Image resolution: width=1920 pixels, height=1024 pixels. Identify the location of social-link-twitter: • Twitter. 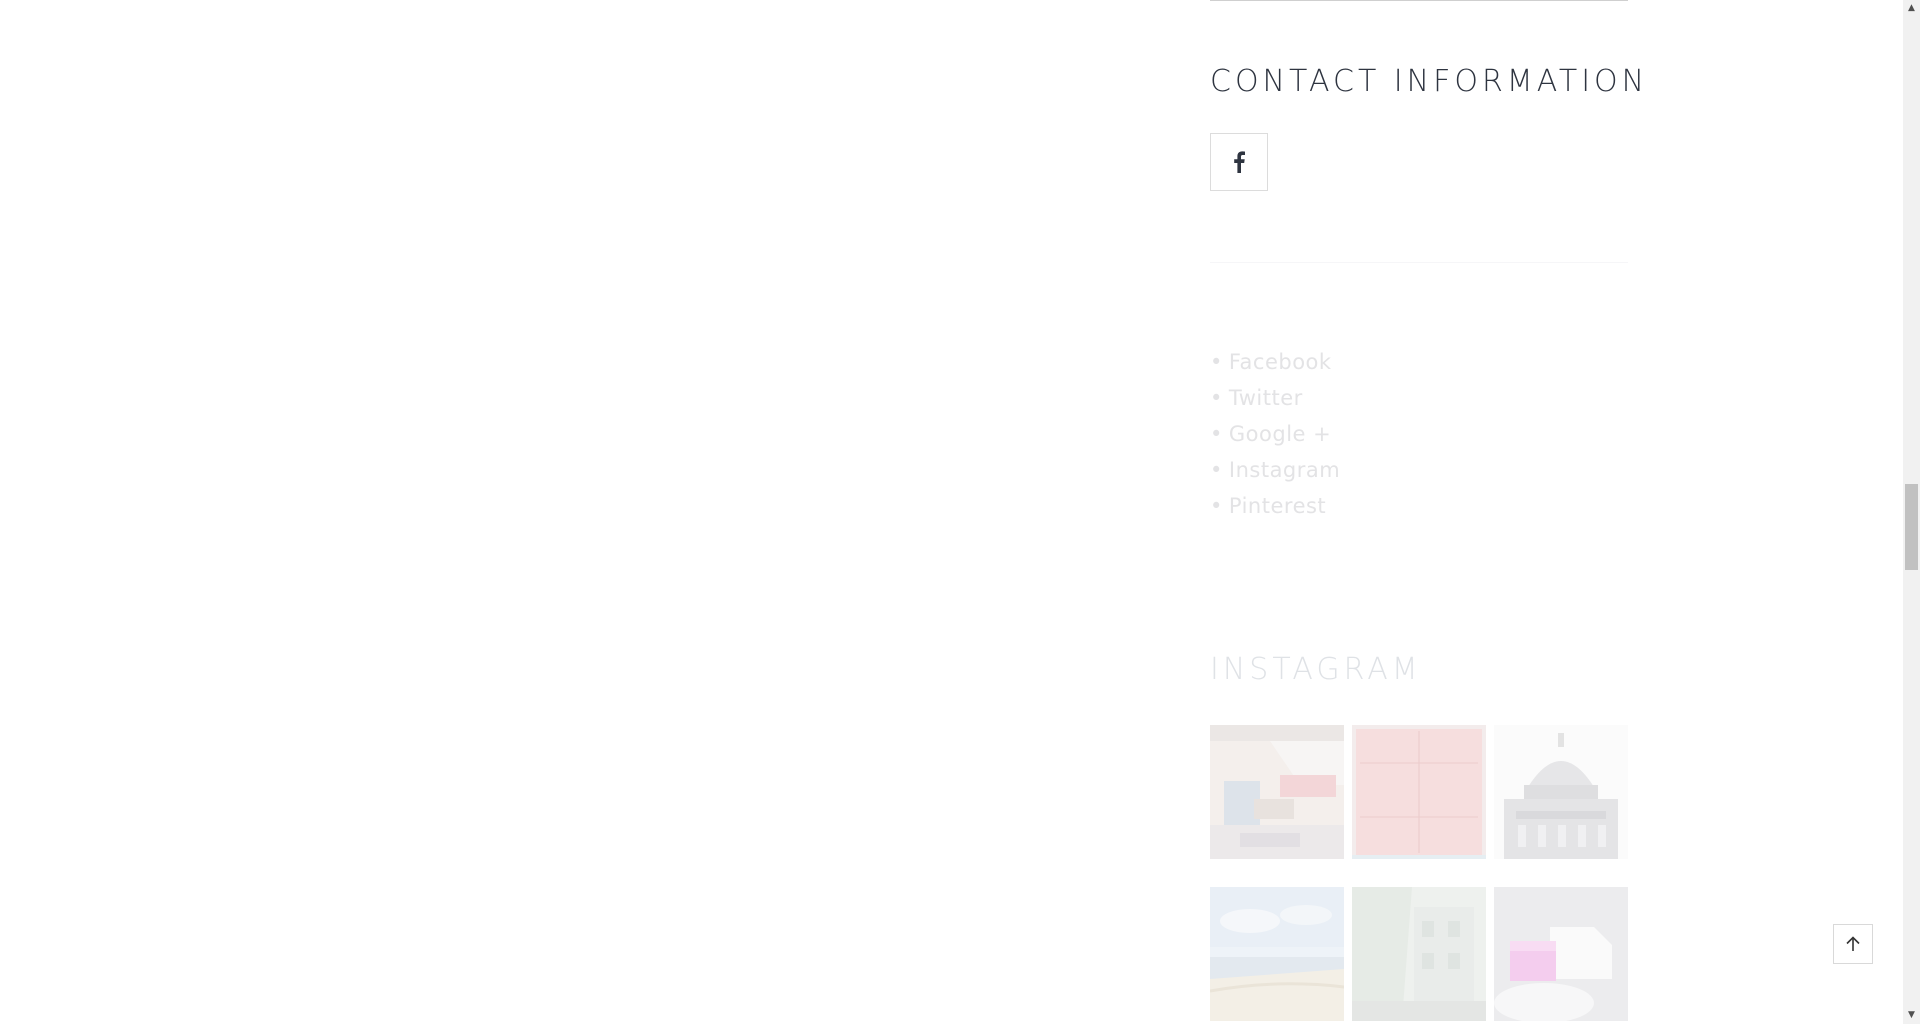
(1275, 398).